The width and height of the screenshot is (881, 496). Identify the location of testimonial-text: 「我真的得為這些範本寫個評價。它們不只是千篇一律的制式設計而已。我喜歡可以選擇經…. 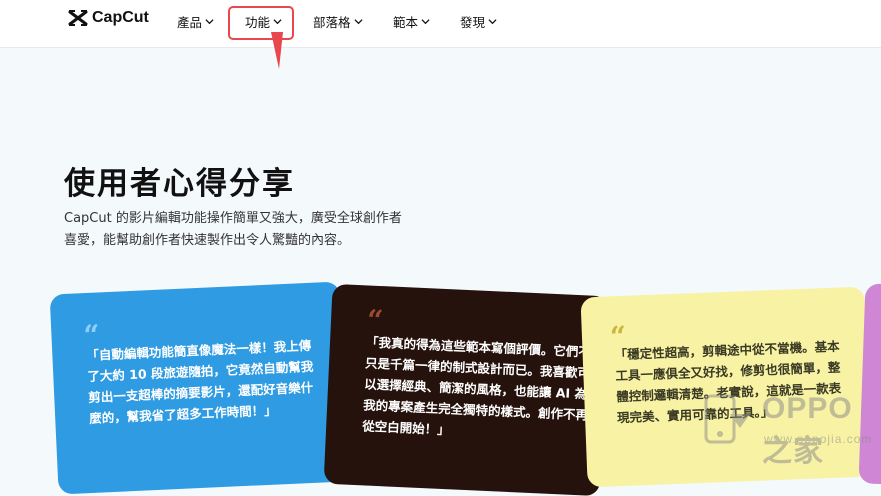
(476, 386).